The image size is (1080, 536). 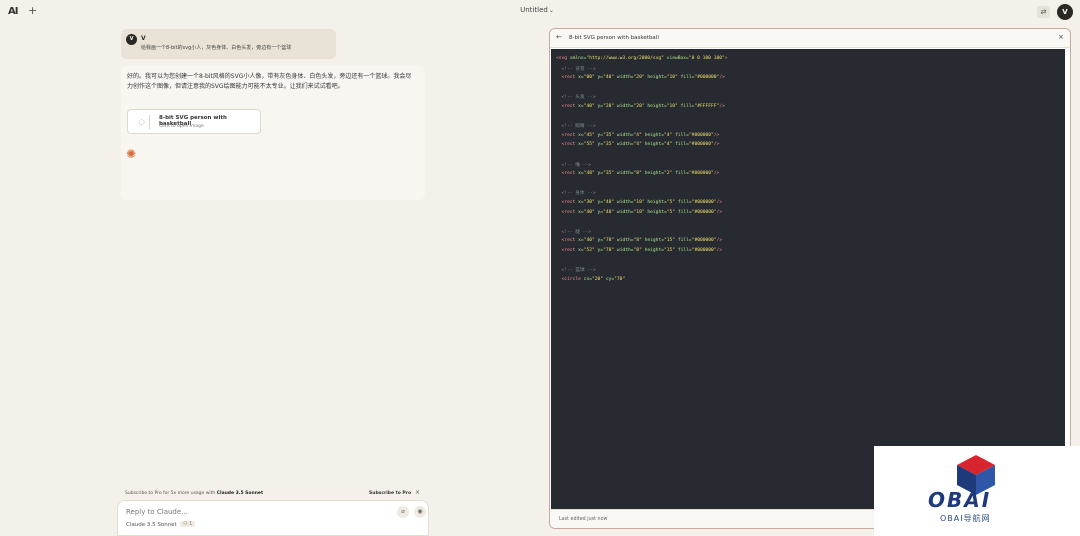 I want to click on settings-toggle-button: ⇄, so click(x=1043, y=12).